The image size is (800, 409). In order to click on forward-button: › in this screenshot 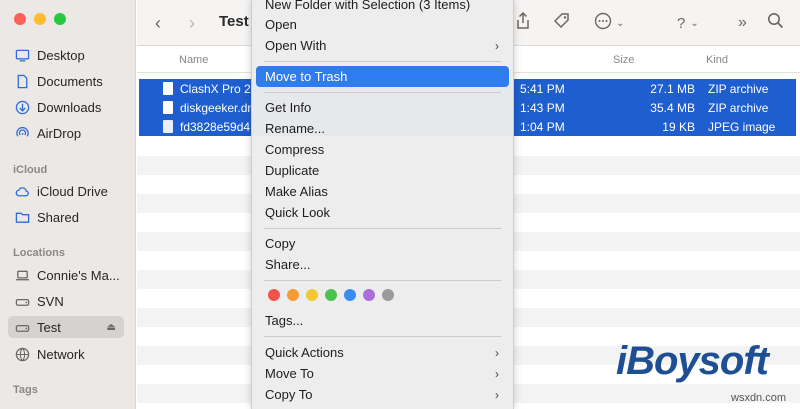, I will do `click(192, 23)`.